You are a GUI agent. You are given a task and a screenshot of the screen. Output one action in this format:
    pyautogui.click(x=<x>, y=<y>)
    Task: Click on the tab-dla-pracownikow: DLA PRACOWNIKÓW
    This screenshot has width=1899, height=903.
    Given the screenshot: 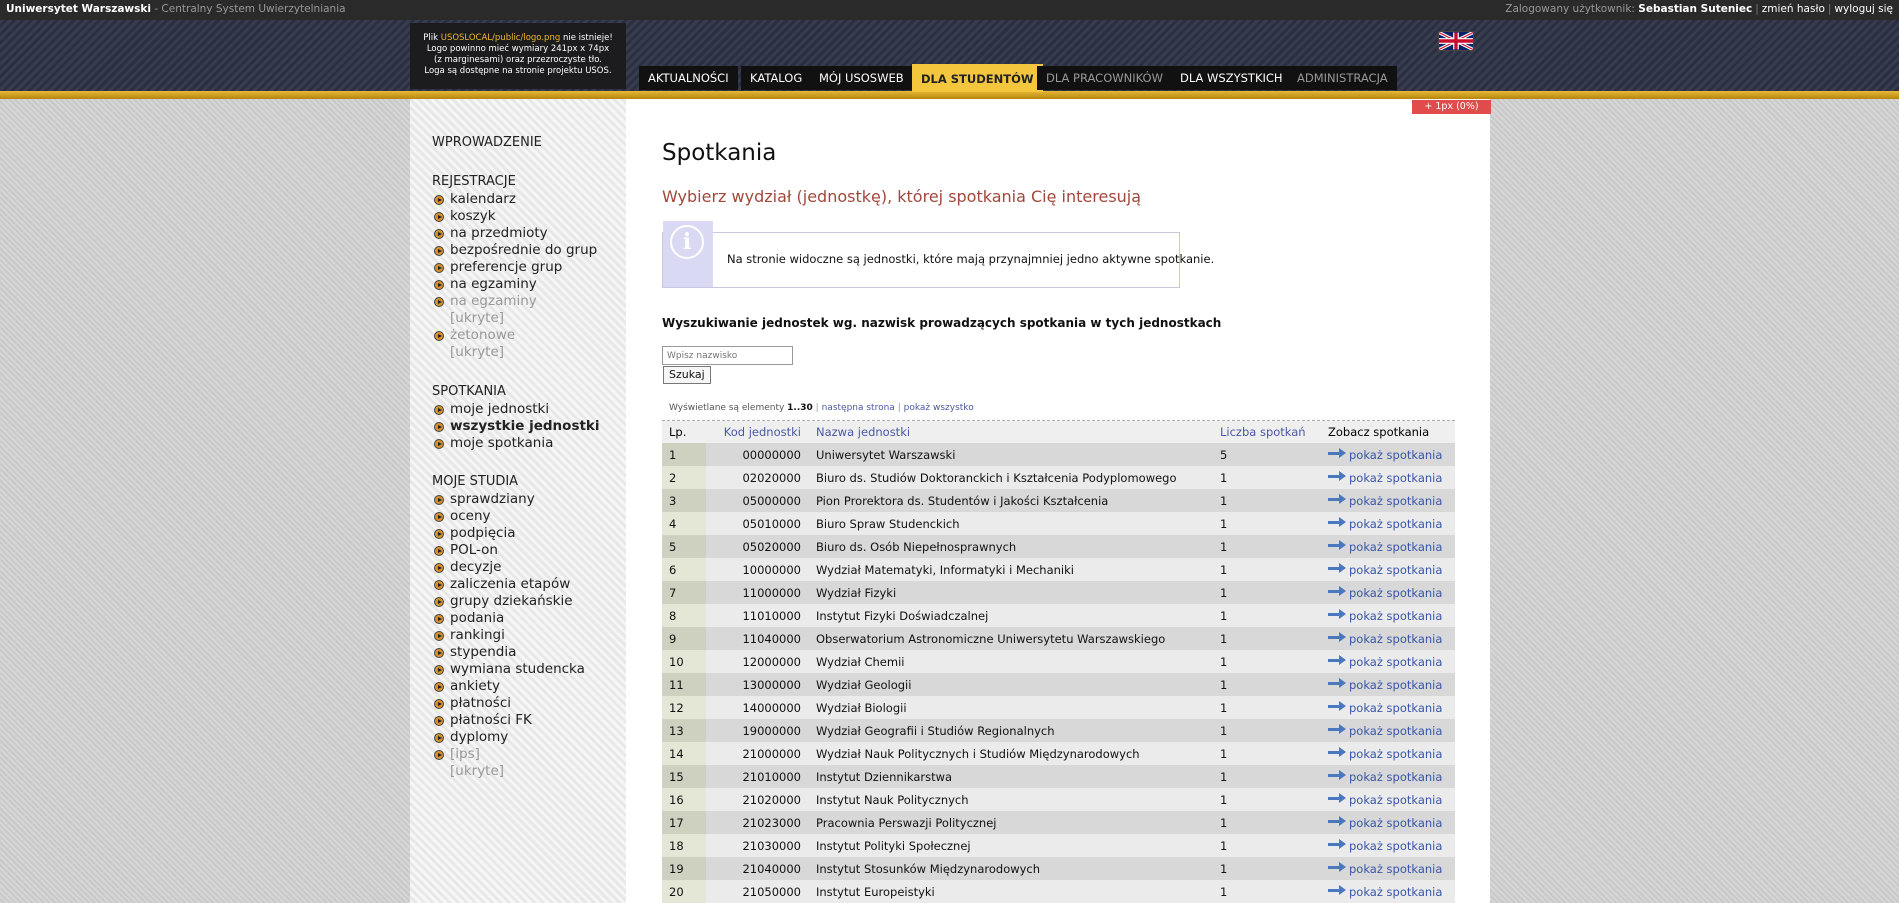 What is the action you would take?
    pyautogui.click(x=1104, y=78)
    